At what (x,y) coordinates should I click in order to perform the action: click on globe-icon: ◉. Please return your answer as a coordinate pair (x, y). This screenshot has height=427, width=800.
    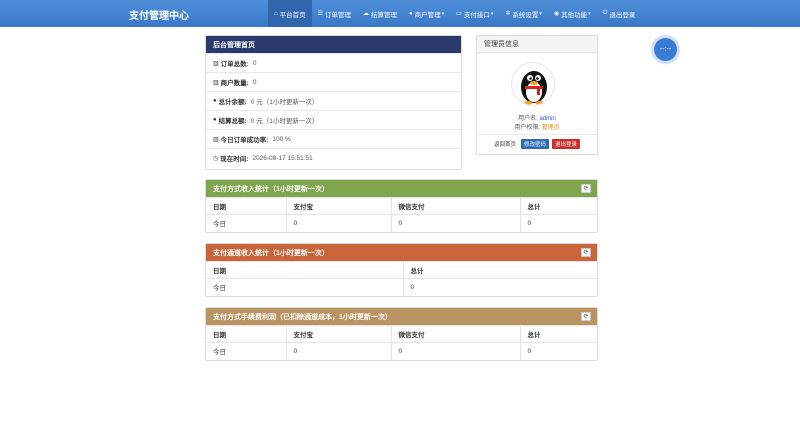
    Looking at the image, I should click on (556, 14).